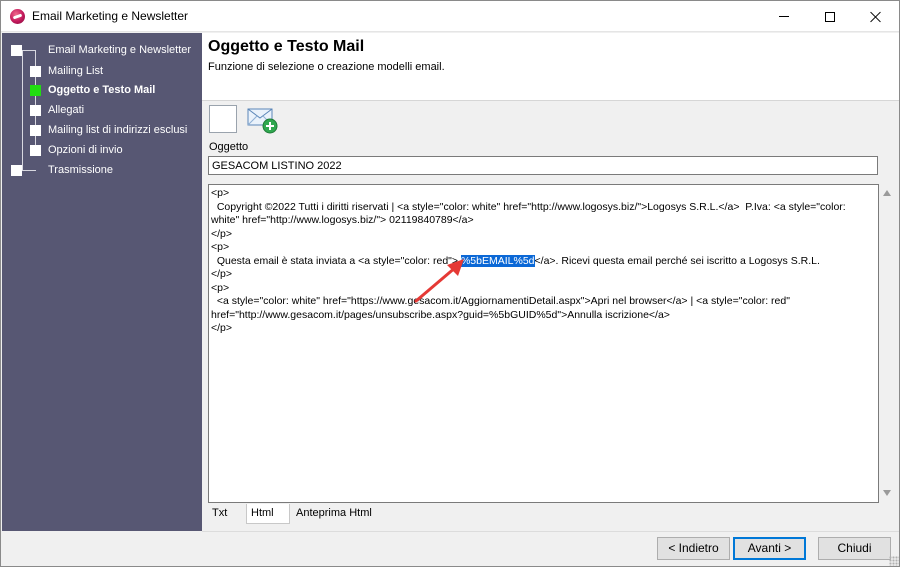 This screenshot has width=900, height=567. I want to click on sidebar-item-mailing-list: Mailing List, so click(75, 71).